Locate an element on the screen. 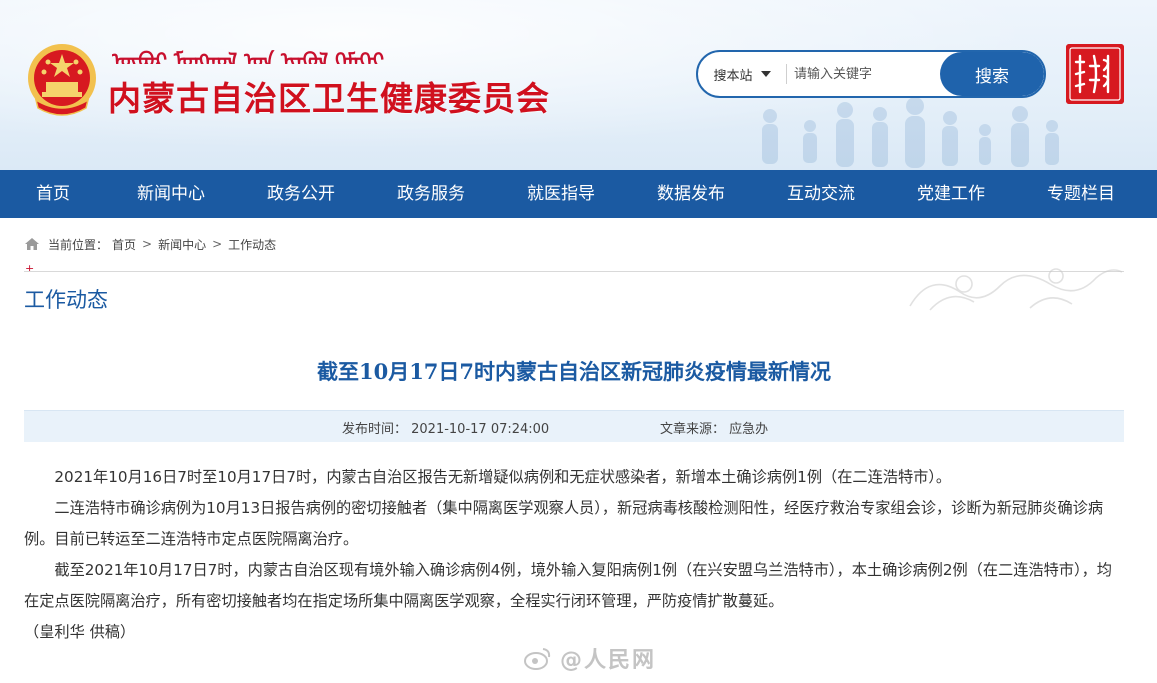 This screenshot has width=1157, height=683. nav-item-home: 首页 is located at coordinates (53, 194).